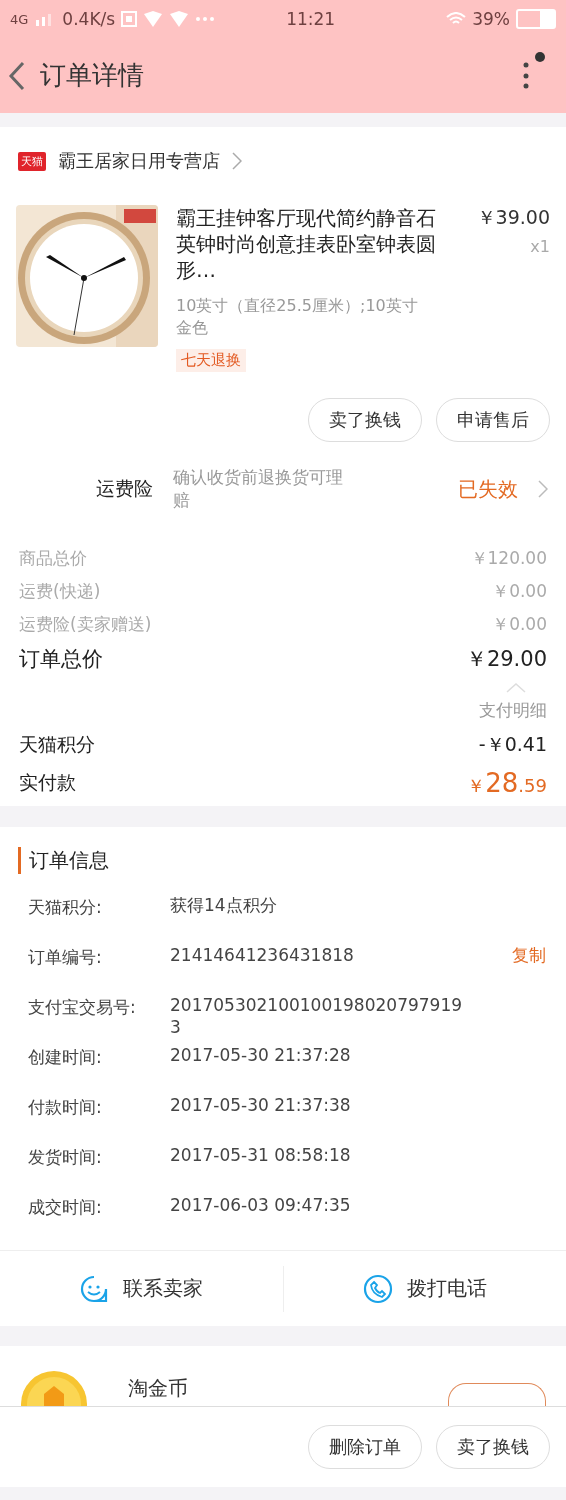 This screenshot has height=1500, width=566. I want to click on chat-icon, so click(94, 1288).